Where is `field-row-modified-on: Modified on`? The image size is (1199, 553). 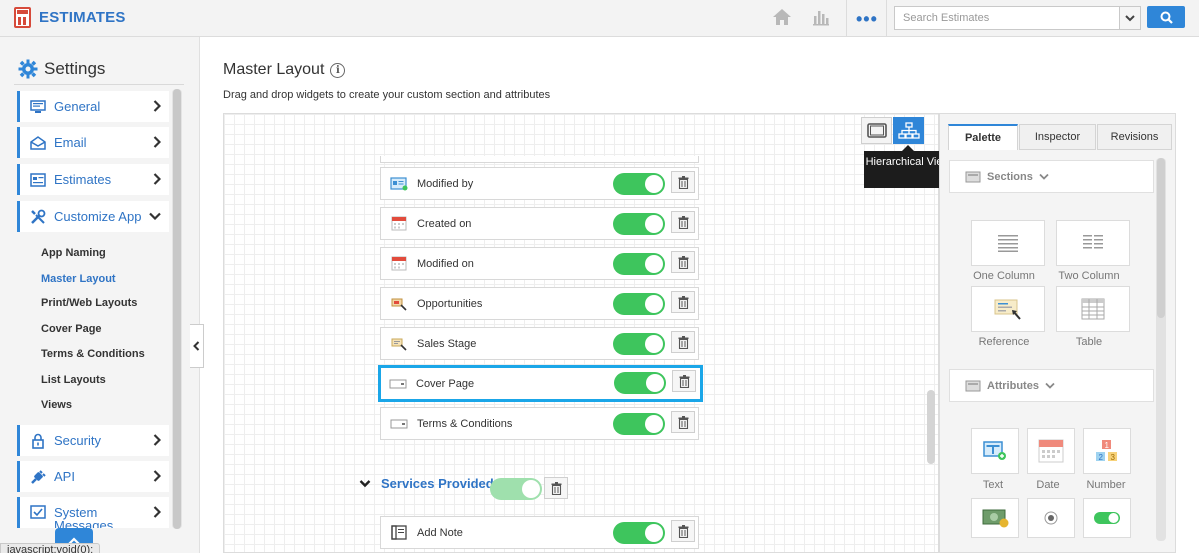 field-row-modified-on: Modified on is located at coordinates (539, 263).